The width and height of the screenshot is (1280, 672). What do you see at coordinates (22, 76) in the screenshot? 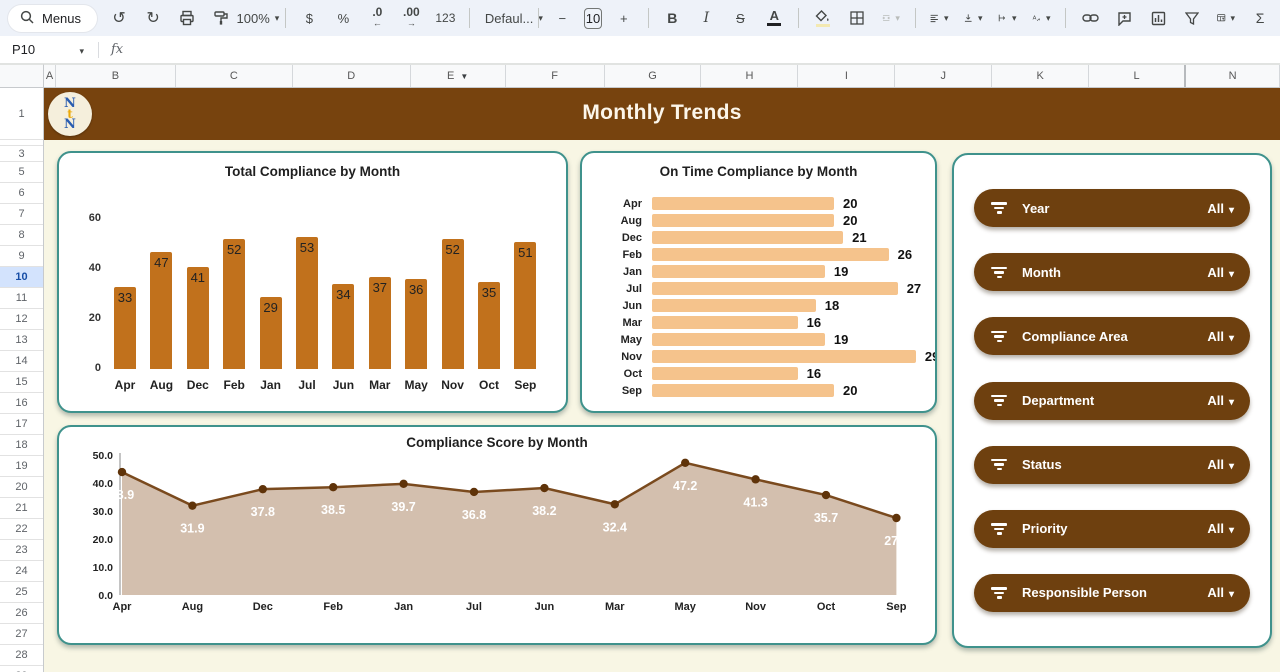
I see `select-all-corner` at bounding box center [22, 76].